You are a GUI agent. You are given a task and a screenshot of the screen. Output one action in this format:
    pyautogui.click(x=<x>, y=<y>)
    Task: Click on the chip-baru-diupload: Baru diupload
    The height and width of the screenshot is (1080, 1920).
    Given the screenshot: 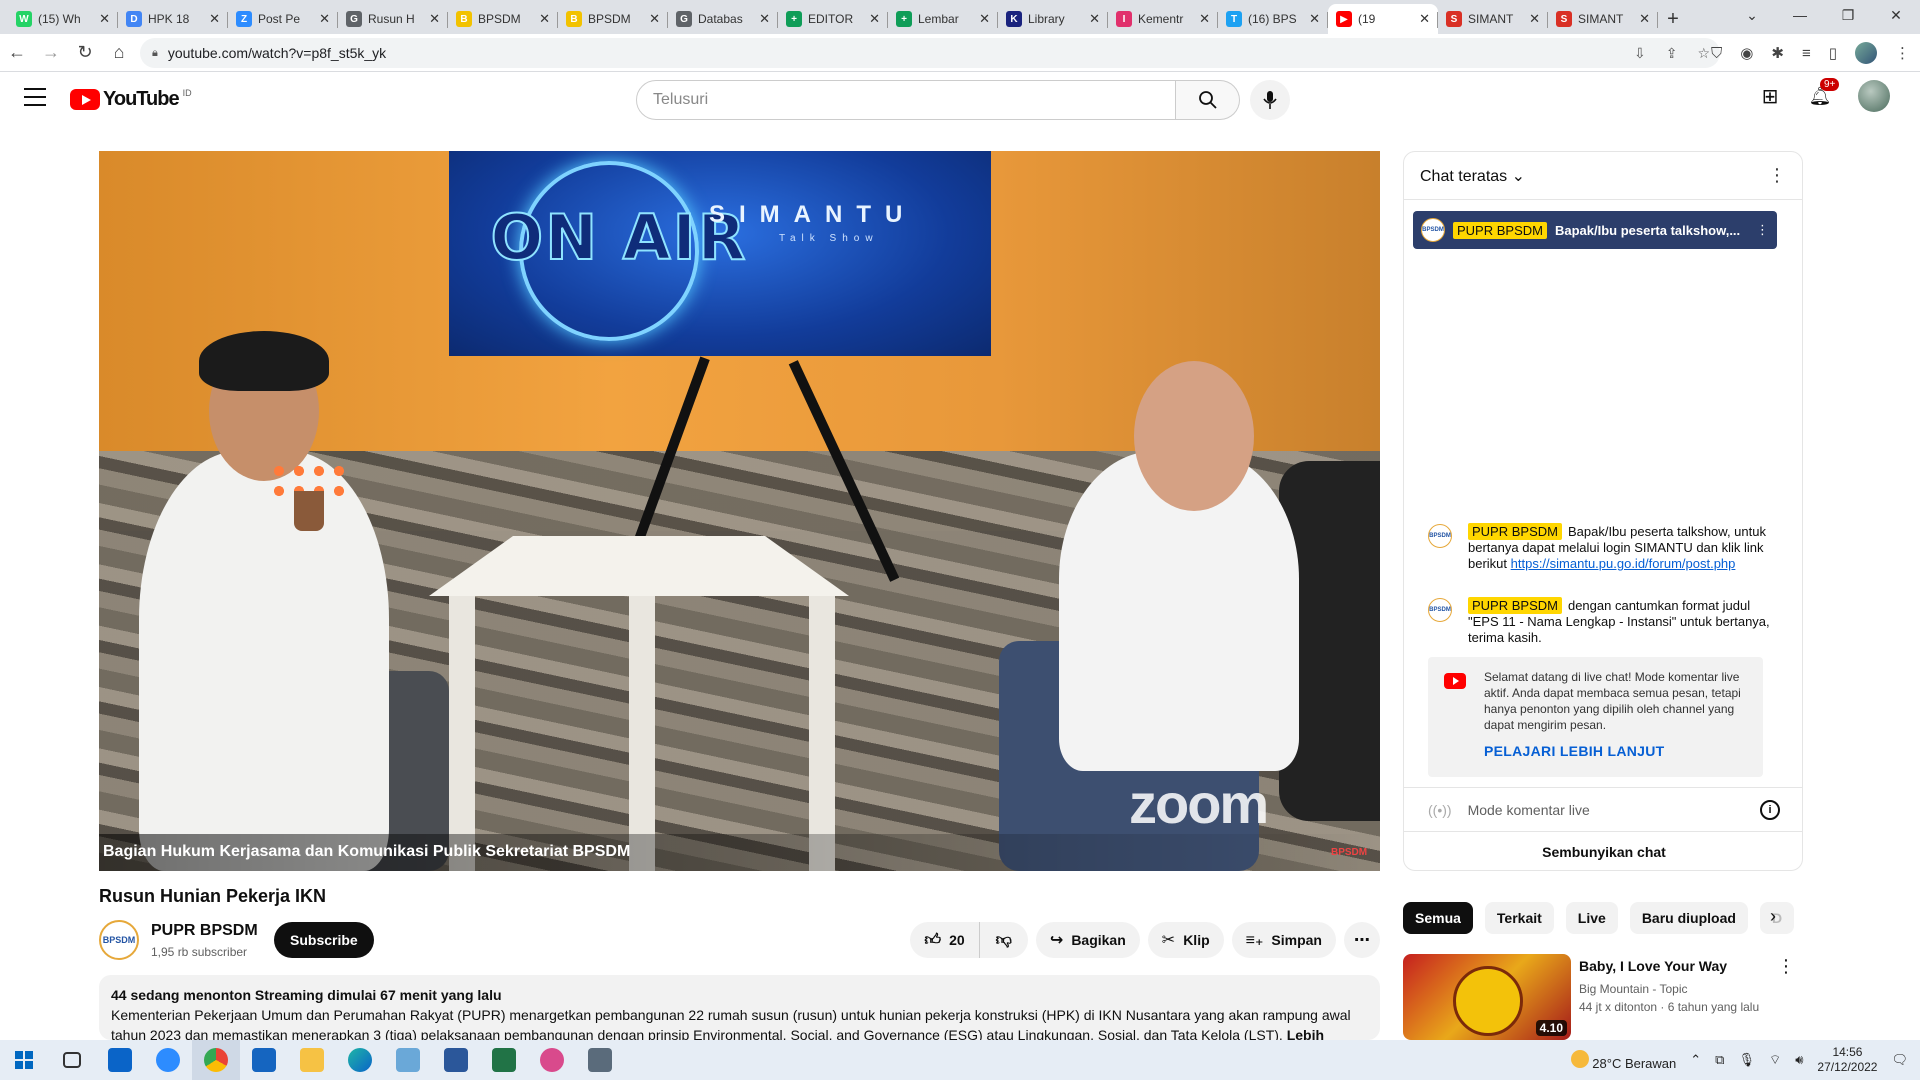 What is the action you would take?
    pyautogui.click(x=1688, y=918)
    